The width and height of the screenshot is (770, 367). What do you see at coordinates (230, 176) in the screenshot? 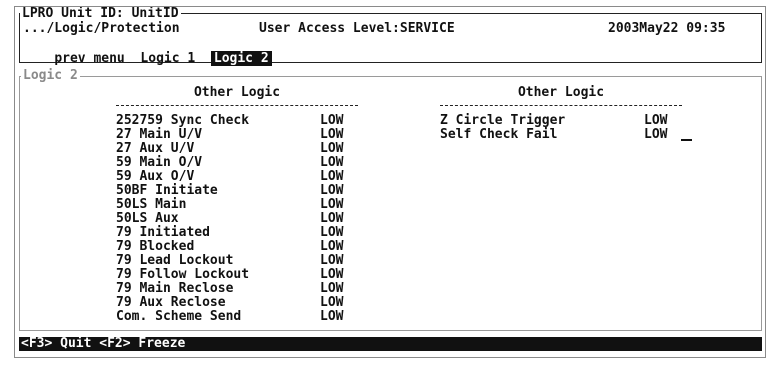
I see `logic-row: 59 Aux O/V LOW` at bounding box center [230, 176].